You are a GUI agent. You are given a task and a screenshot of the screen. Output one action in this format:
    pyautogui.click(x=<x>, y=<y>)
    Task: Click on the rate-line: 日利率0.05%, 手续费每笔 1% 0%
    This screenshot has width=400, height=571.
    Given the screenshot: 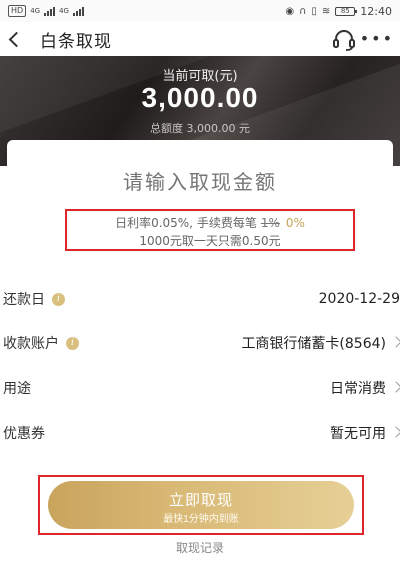 What is the action you would take?
    pyautogui.click(x=210, y=222)
    